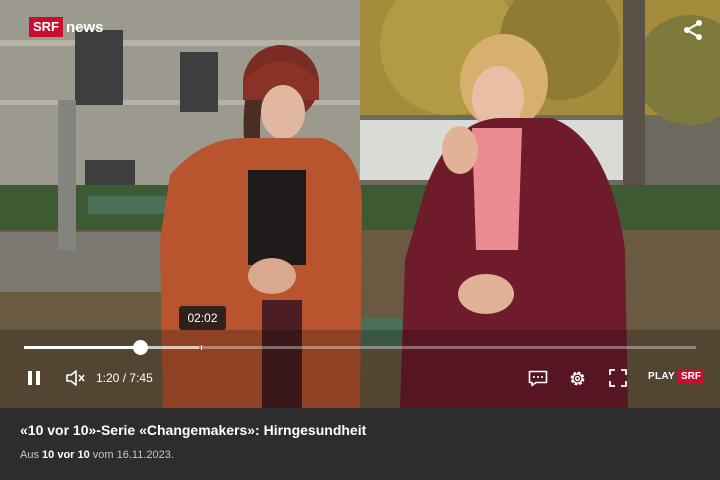 This screenshot has width=720, height=480. I want to click on subtitles-button, so click(538, 378).